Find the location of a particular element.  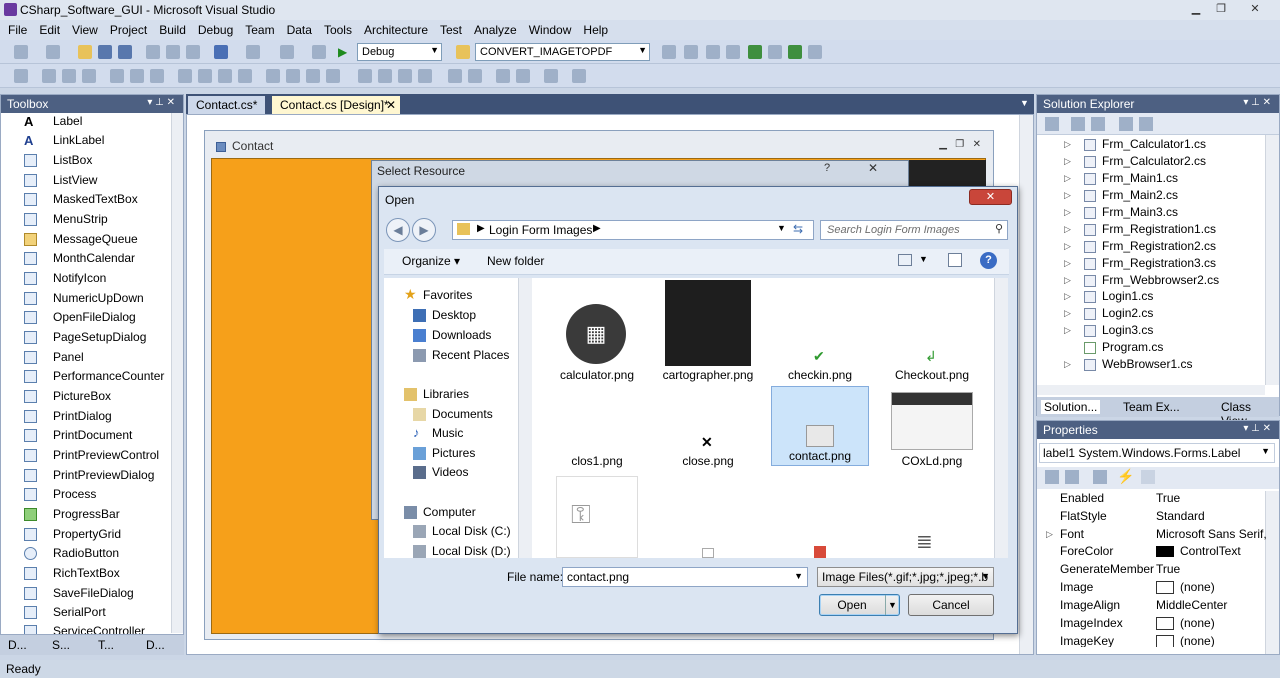

menu-team: Team is located at coordinates (259, 30).